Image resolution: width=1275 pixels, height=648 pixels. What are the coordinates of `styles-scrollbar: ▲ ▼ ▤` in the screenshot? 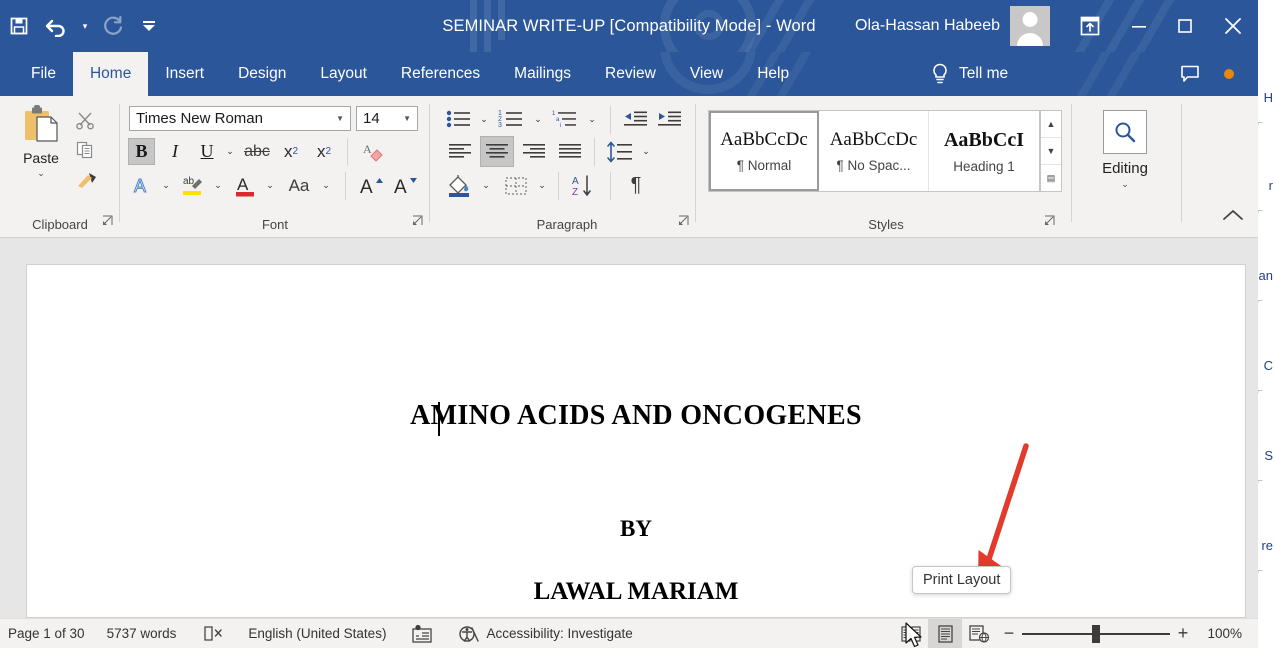 It's located at (1051, 151).